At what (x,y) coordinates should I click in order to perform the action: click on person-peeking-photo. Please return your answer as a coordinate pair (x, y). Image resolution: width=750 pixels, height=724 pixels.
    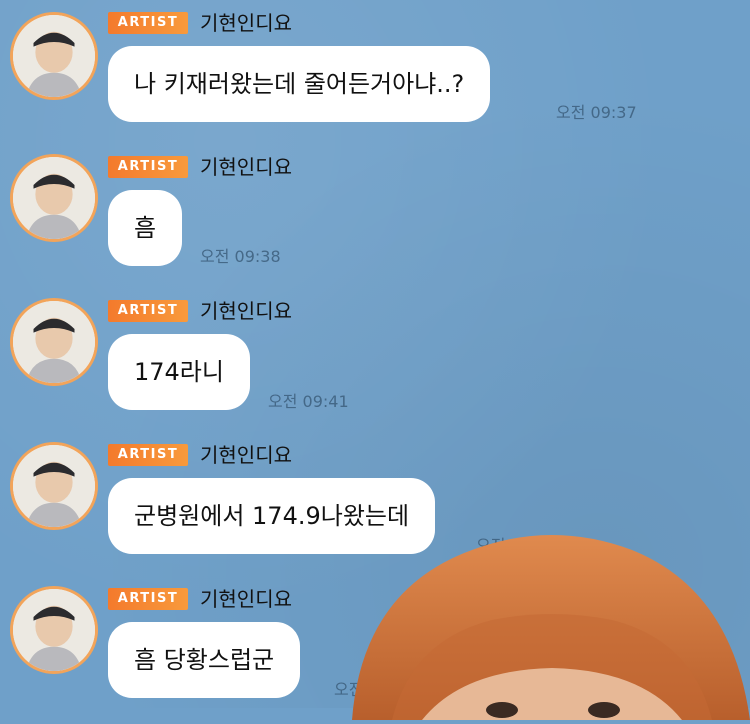
    Looking at the image, I should click on (551, 620).